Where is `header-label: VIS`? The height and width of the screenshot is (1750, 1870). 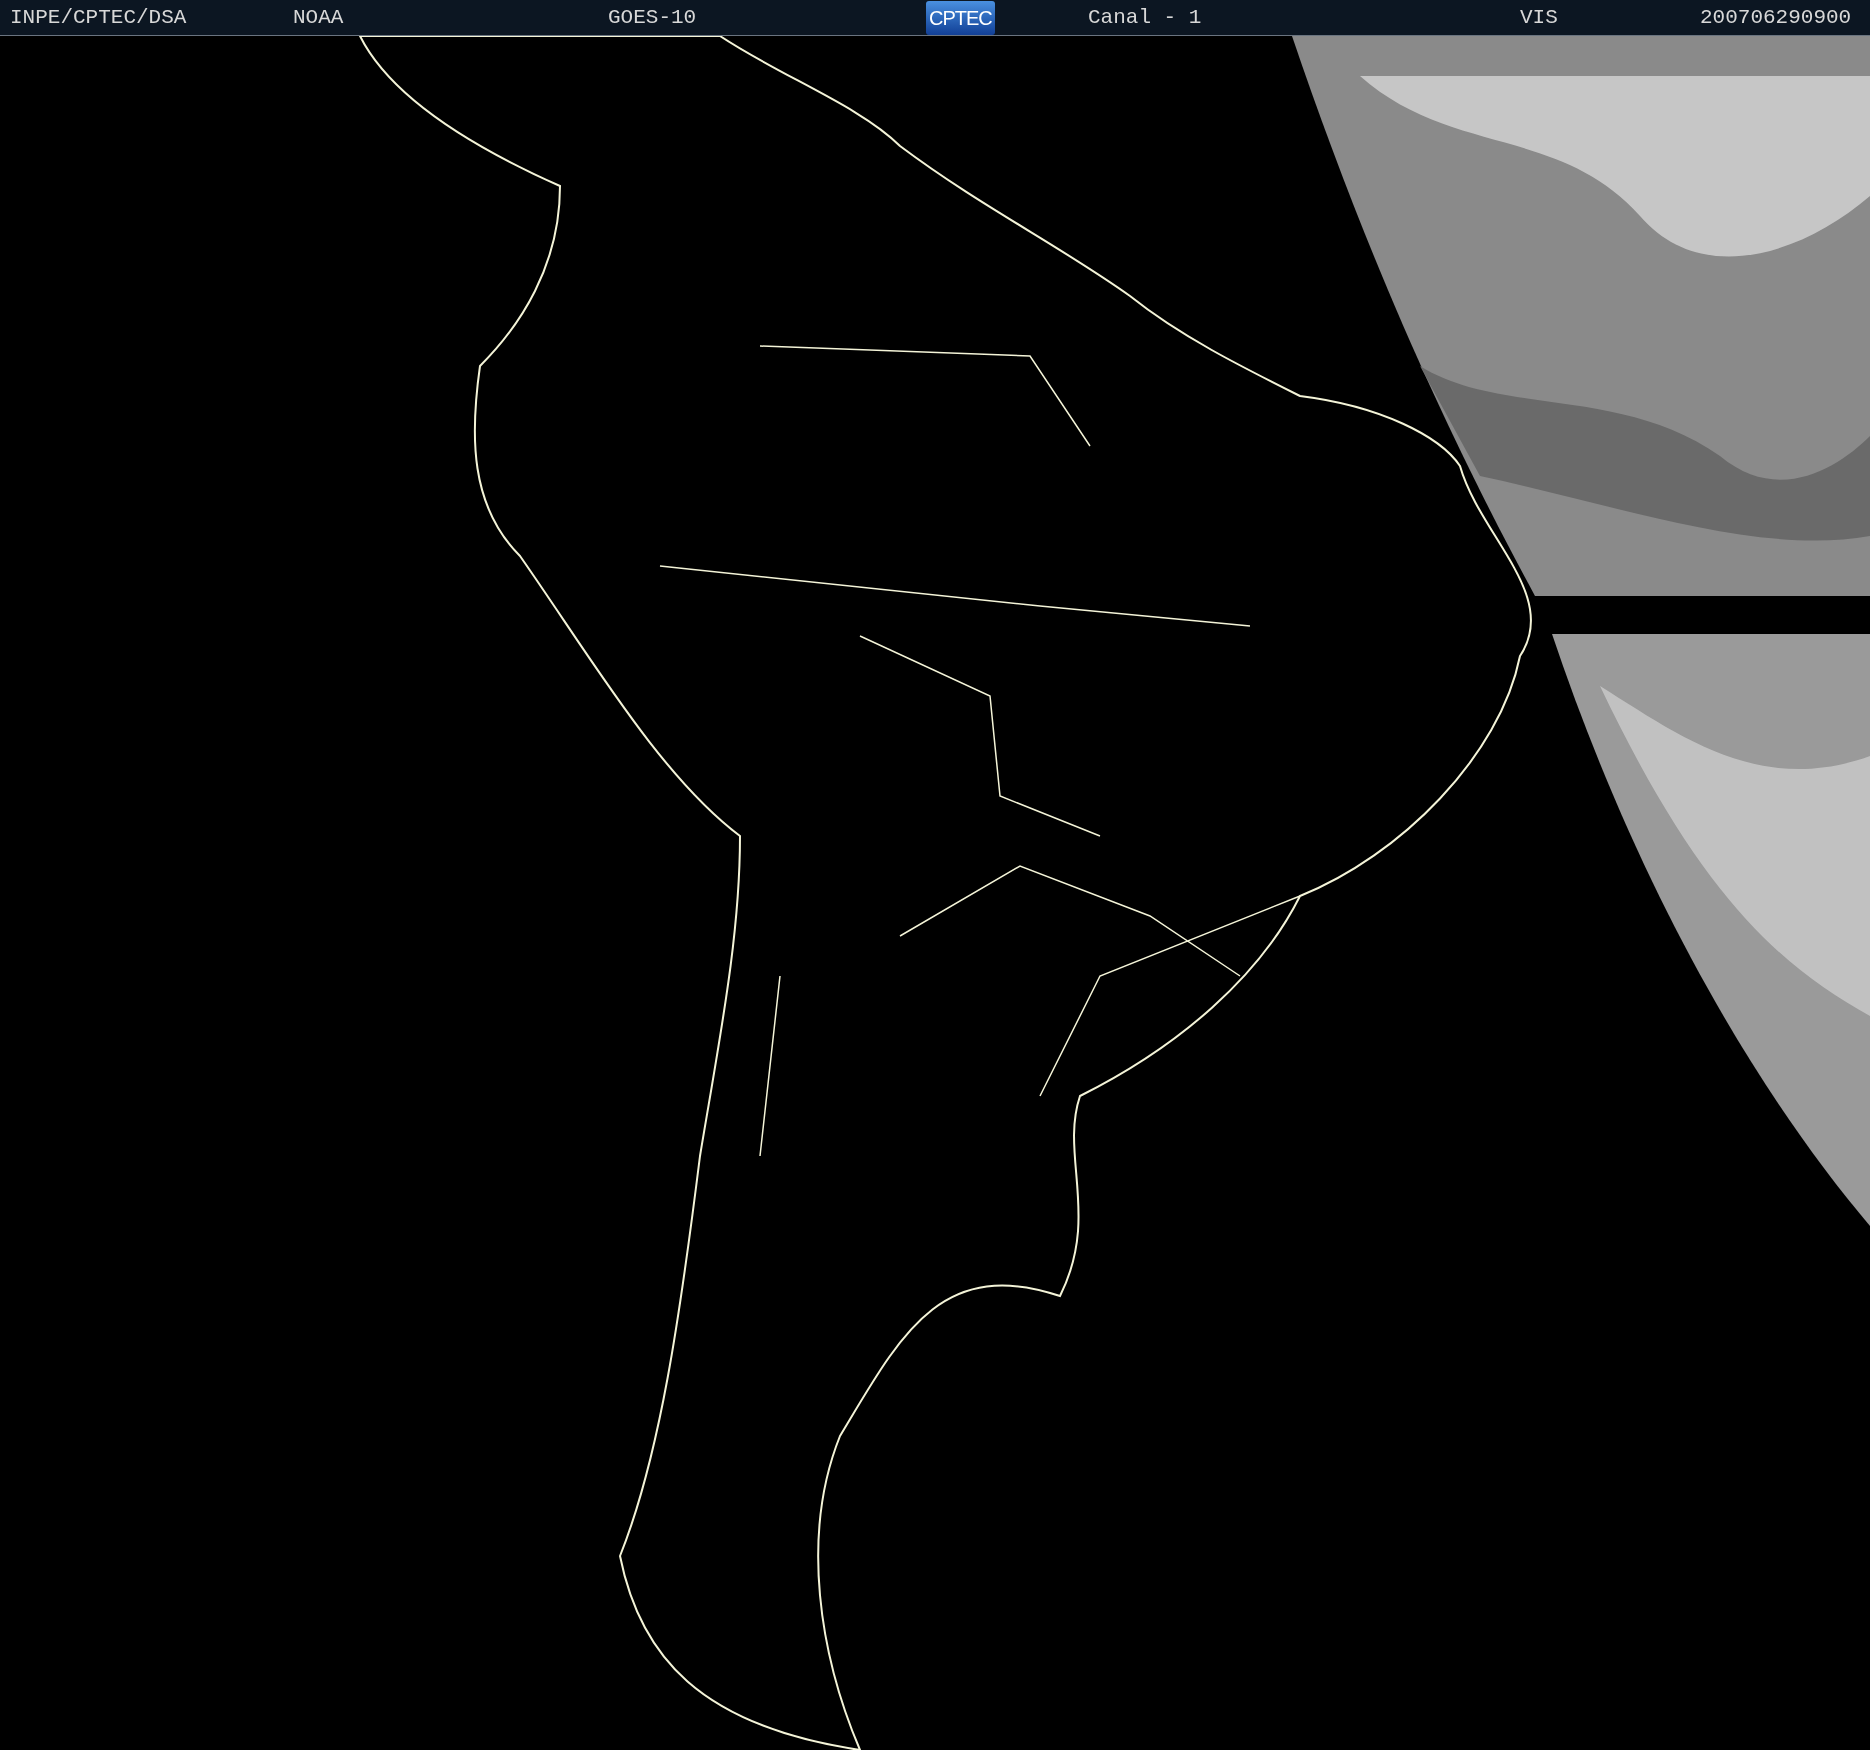 header-label: VIS is located at coordinates (1539, 17).